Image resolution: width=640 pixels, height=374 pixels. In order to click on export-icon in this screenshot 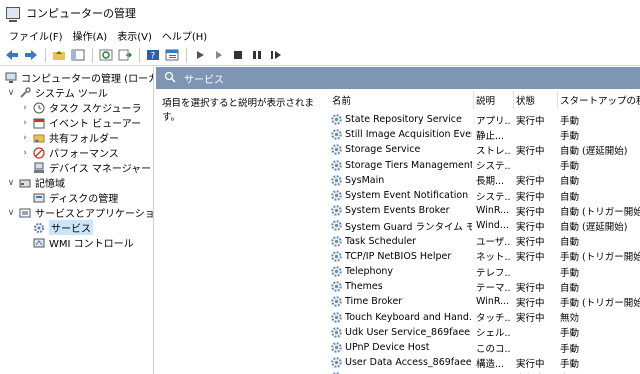, I will do `click(124, 55)`.